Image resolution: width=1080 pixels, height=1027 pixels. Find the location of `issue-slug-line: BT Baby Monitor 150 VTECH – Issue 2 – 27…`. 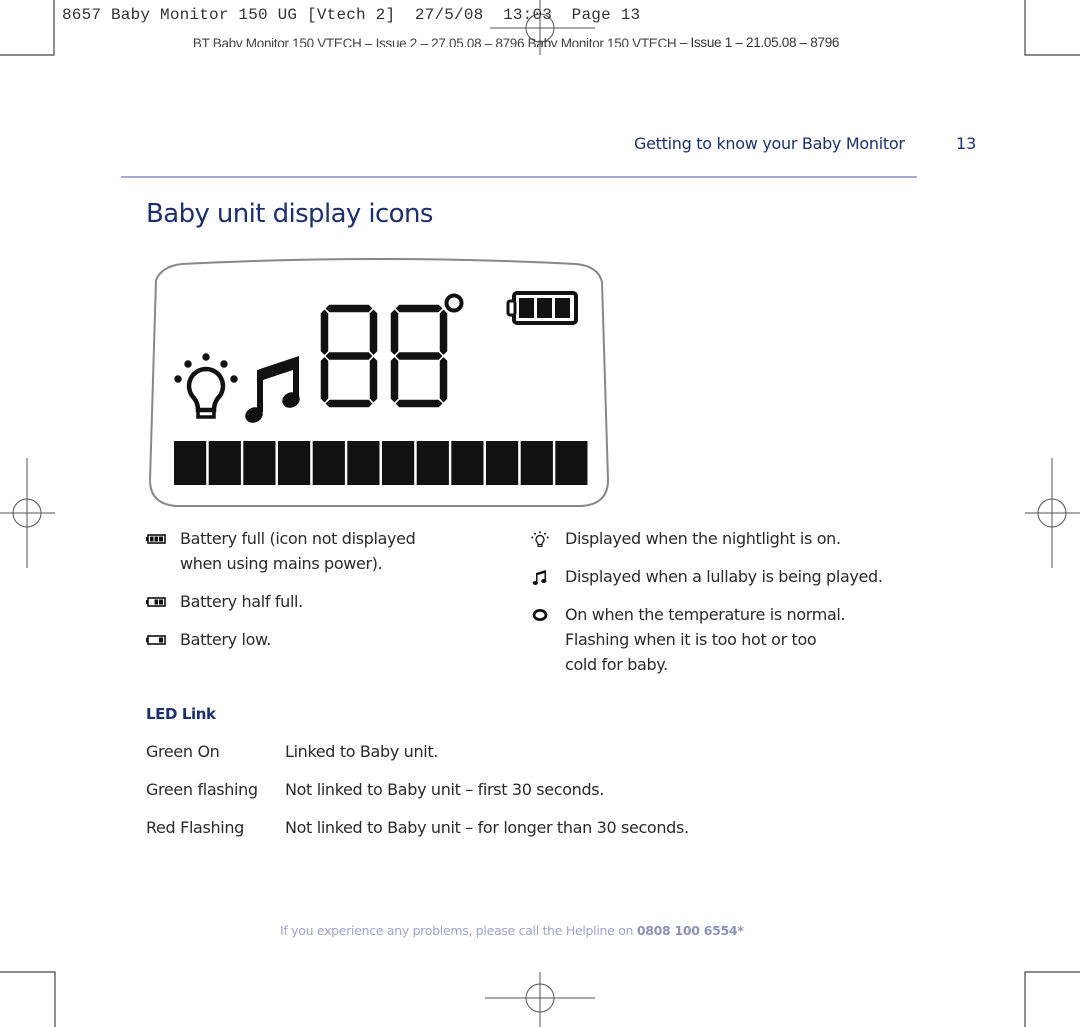

issue-slug-line: BT Baby Monitor 150 VTECH – Issue 2 – 27… is located at coordinates (513, 35).